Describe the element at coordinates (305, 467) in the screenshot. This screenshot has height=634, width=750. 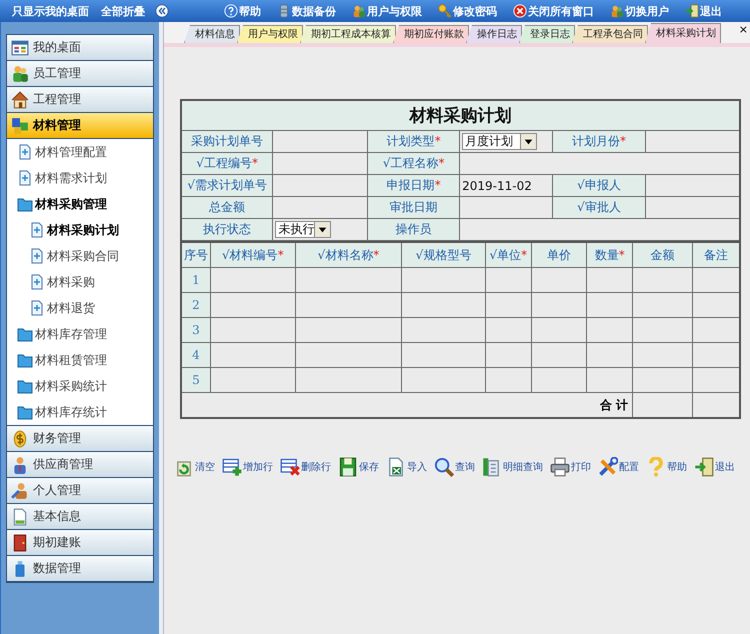
I see `toolbar-button: 删除行` at that location.